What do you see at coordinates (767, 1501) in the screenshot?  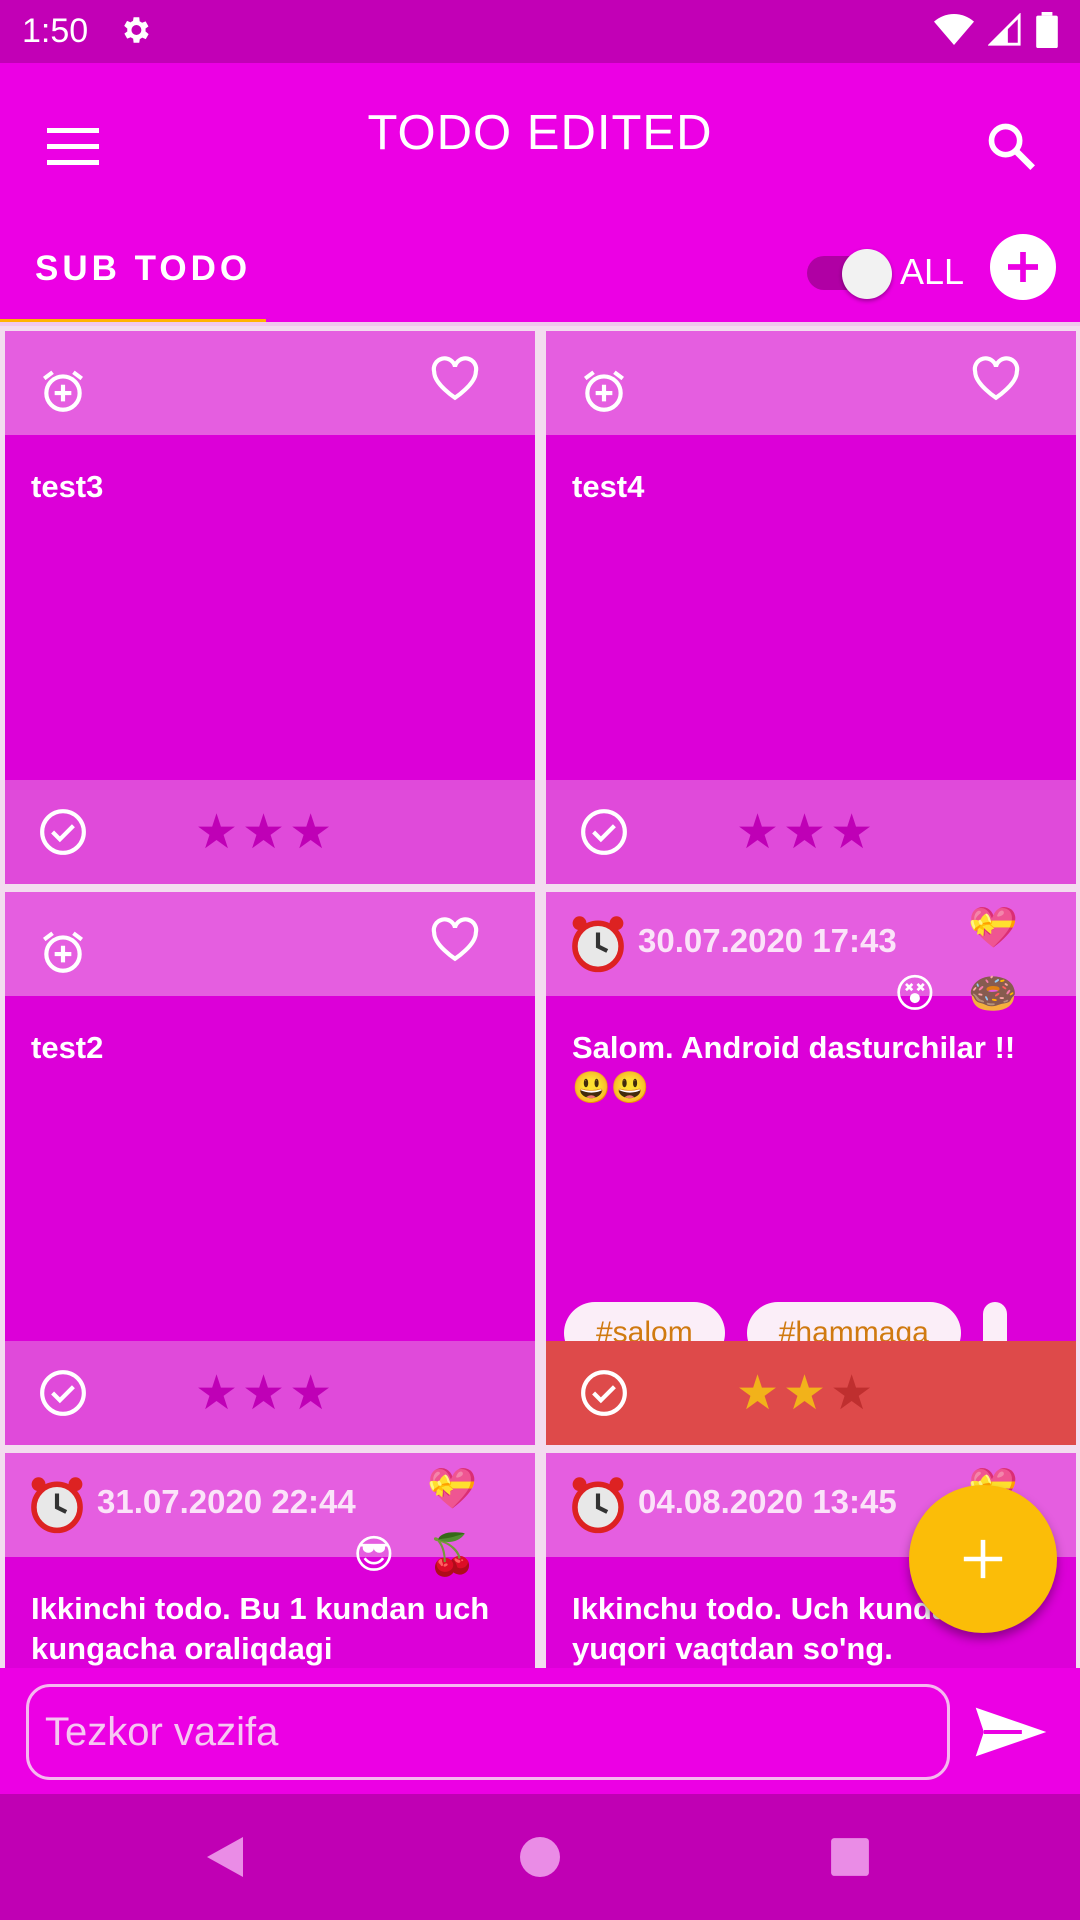 I see `due-date: 04.08.2020 13:45` at bounding box center [767, 1501].